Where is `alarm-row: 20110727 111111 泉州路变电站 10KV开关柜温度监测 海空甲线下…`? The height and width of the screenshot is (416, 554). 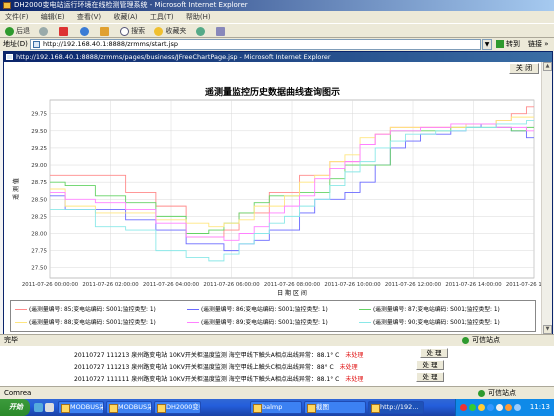
alarm-row: 20110727 111111 泉州路变电站 10KV开关柜温度监测 海空甲线下… is located at coordinates (218, 378).